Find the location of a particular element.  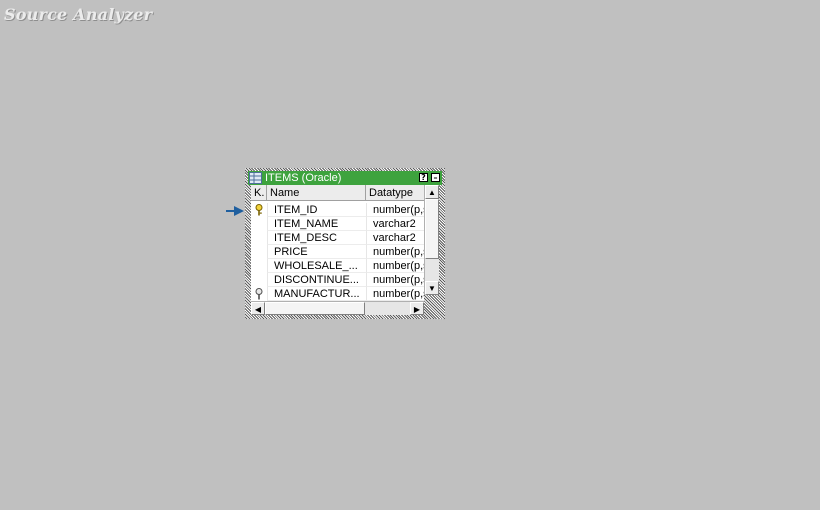

horizontal-scrollbar: ◀ ▶ is located at coordinates (337, 308).